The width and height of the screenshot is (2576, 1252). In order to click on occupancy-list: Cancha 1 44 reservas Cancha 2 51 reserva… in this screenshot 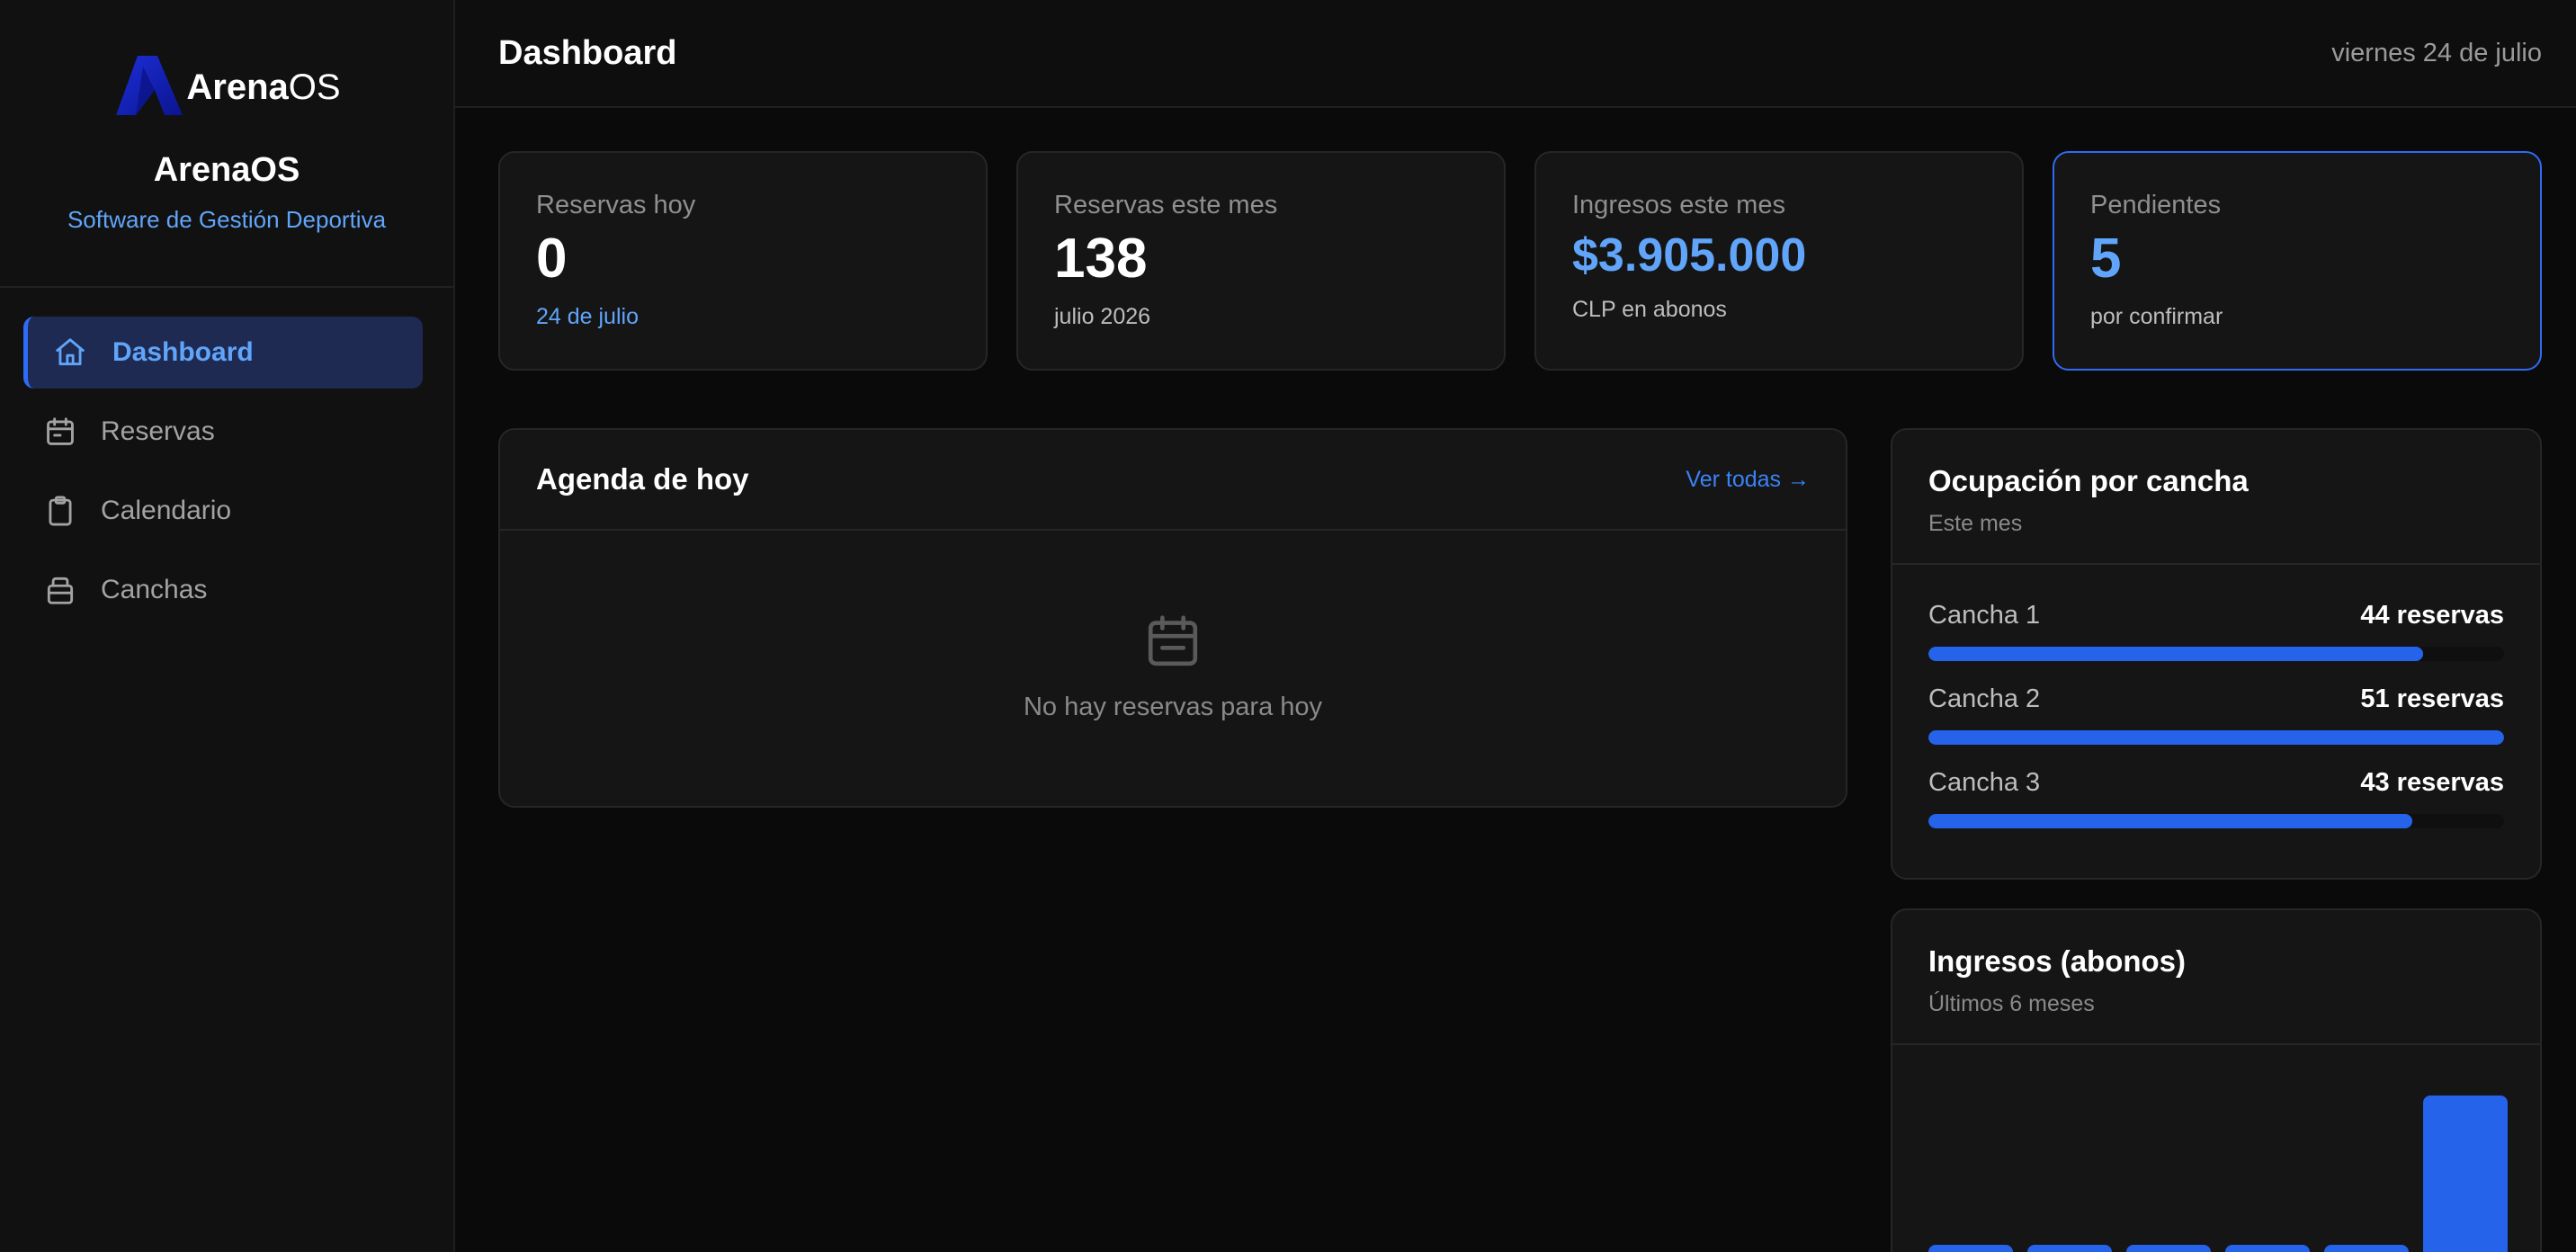, I will do `click(2216, 696)`.